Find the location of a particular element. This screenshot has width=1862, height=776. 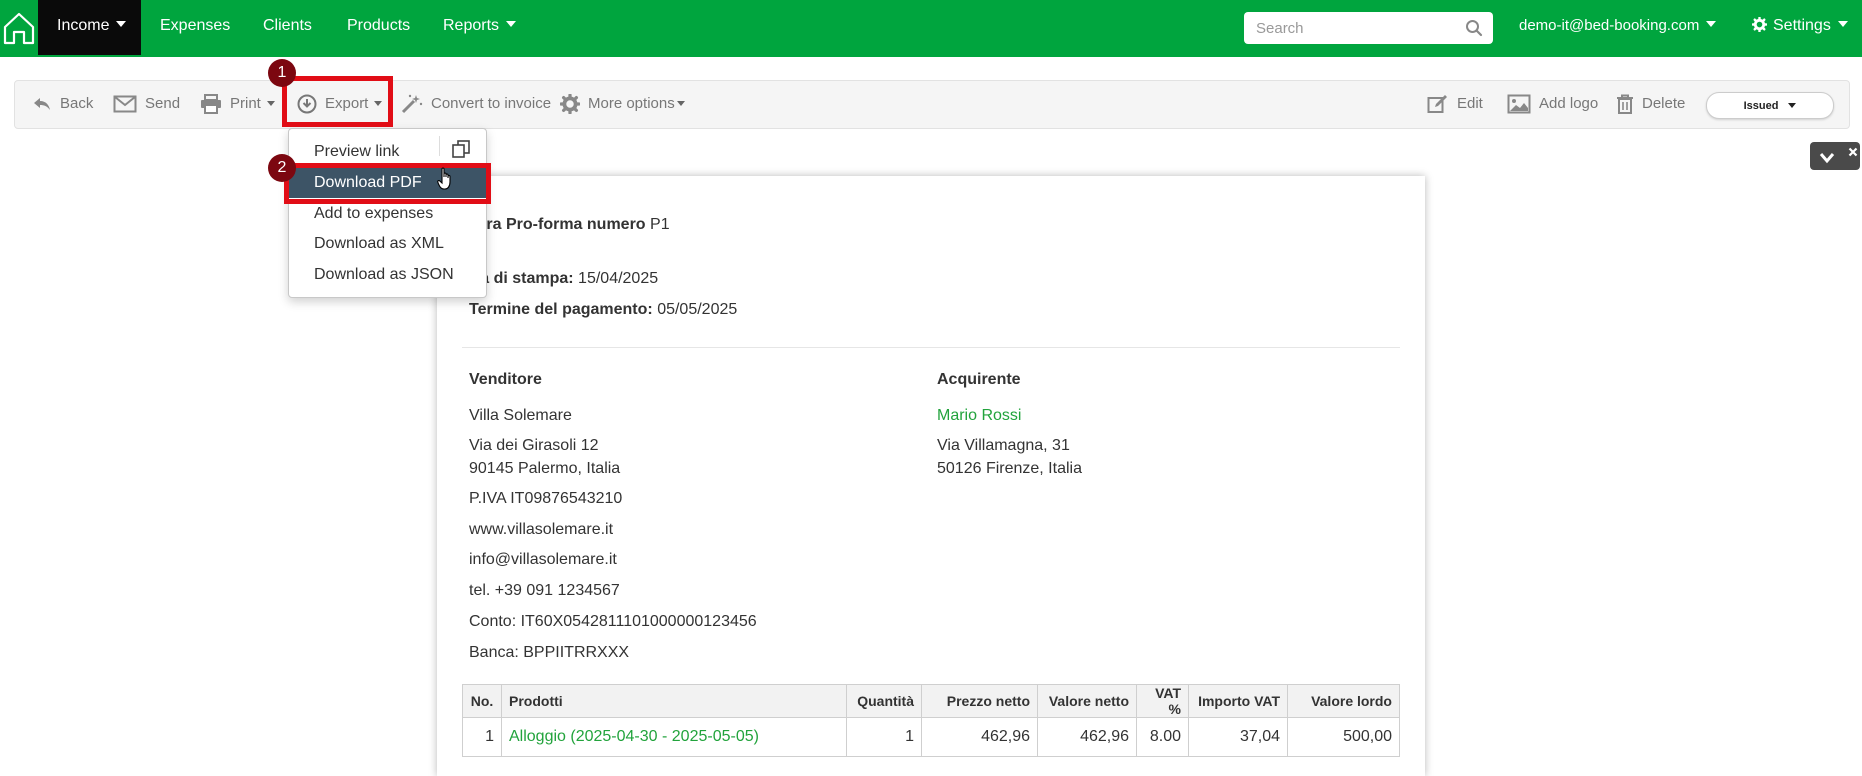

collapse-panel is located at coordinates (1835, 156).